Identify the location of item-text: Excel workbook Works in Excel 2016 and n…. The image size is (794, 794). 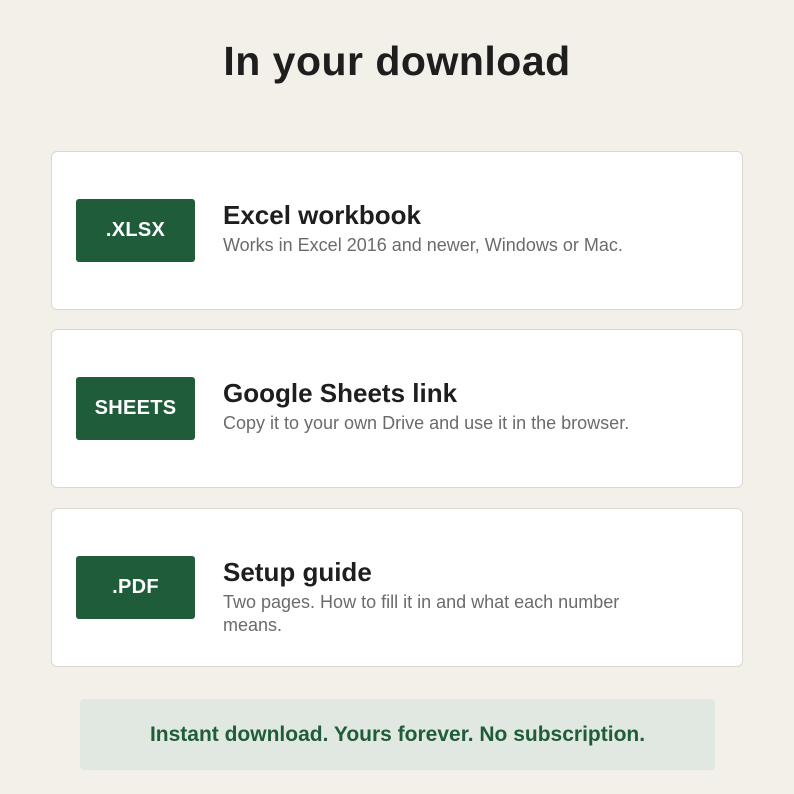
(473, 228).